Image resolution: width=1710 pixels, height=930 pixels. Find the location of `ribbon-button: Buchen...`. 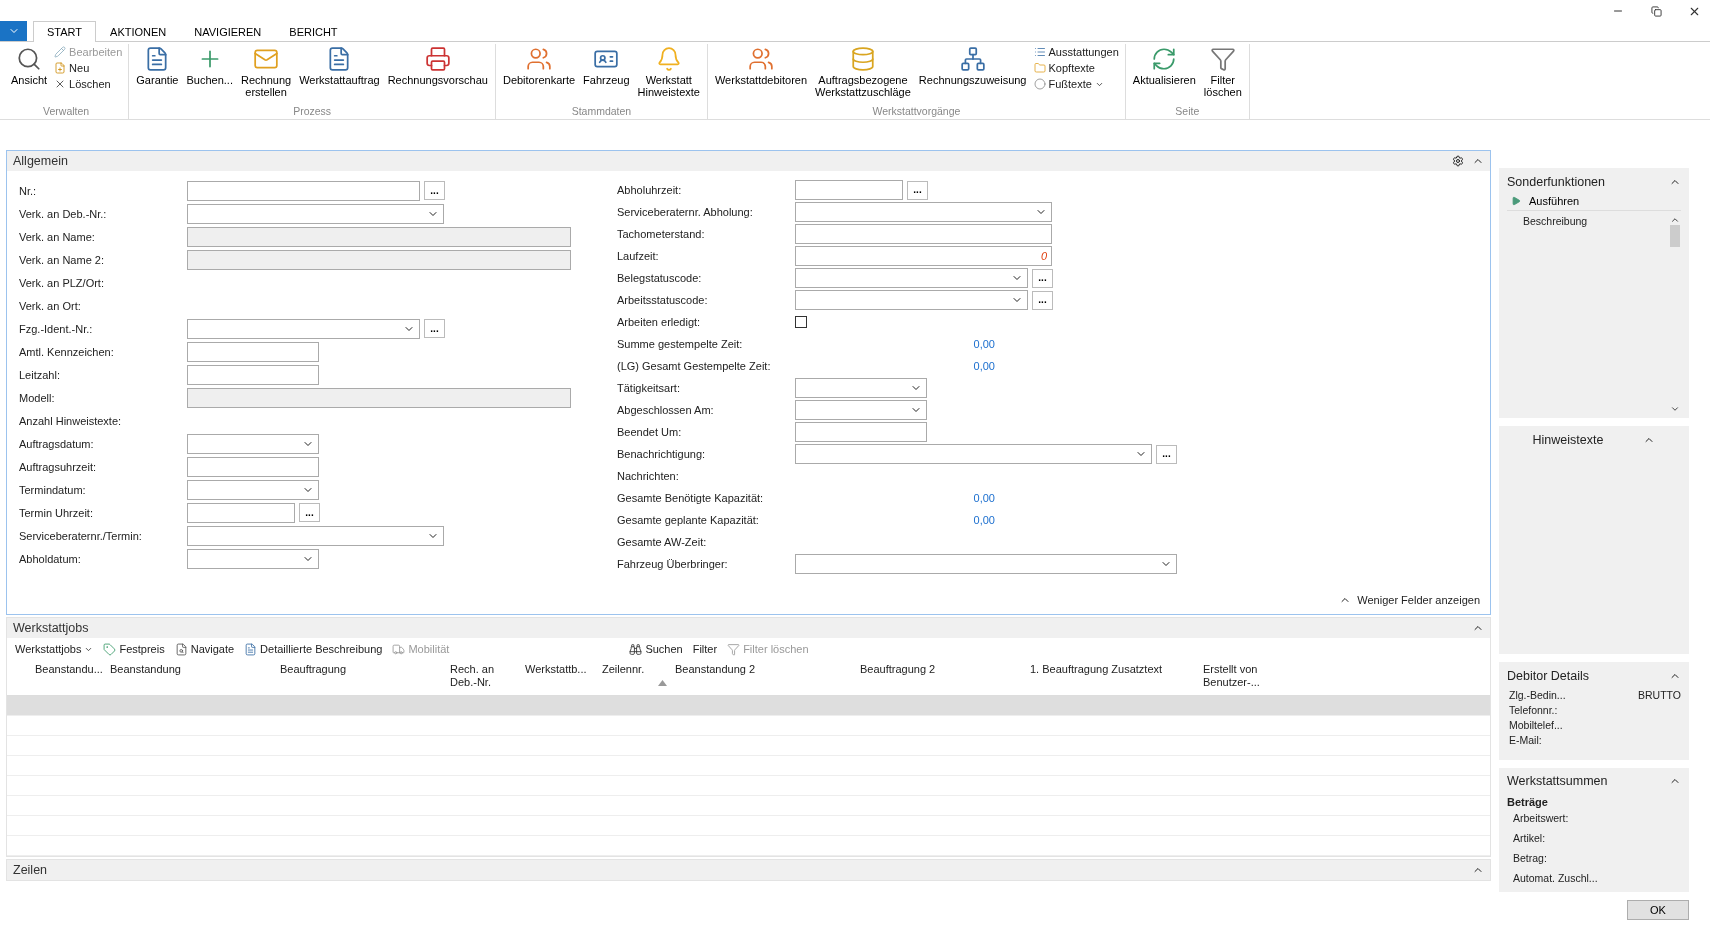

ribbon-button: Buchen... is located at coordinates (209, 74).